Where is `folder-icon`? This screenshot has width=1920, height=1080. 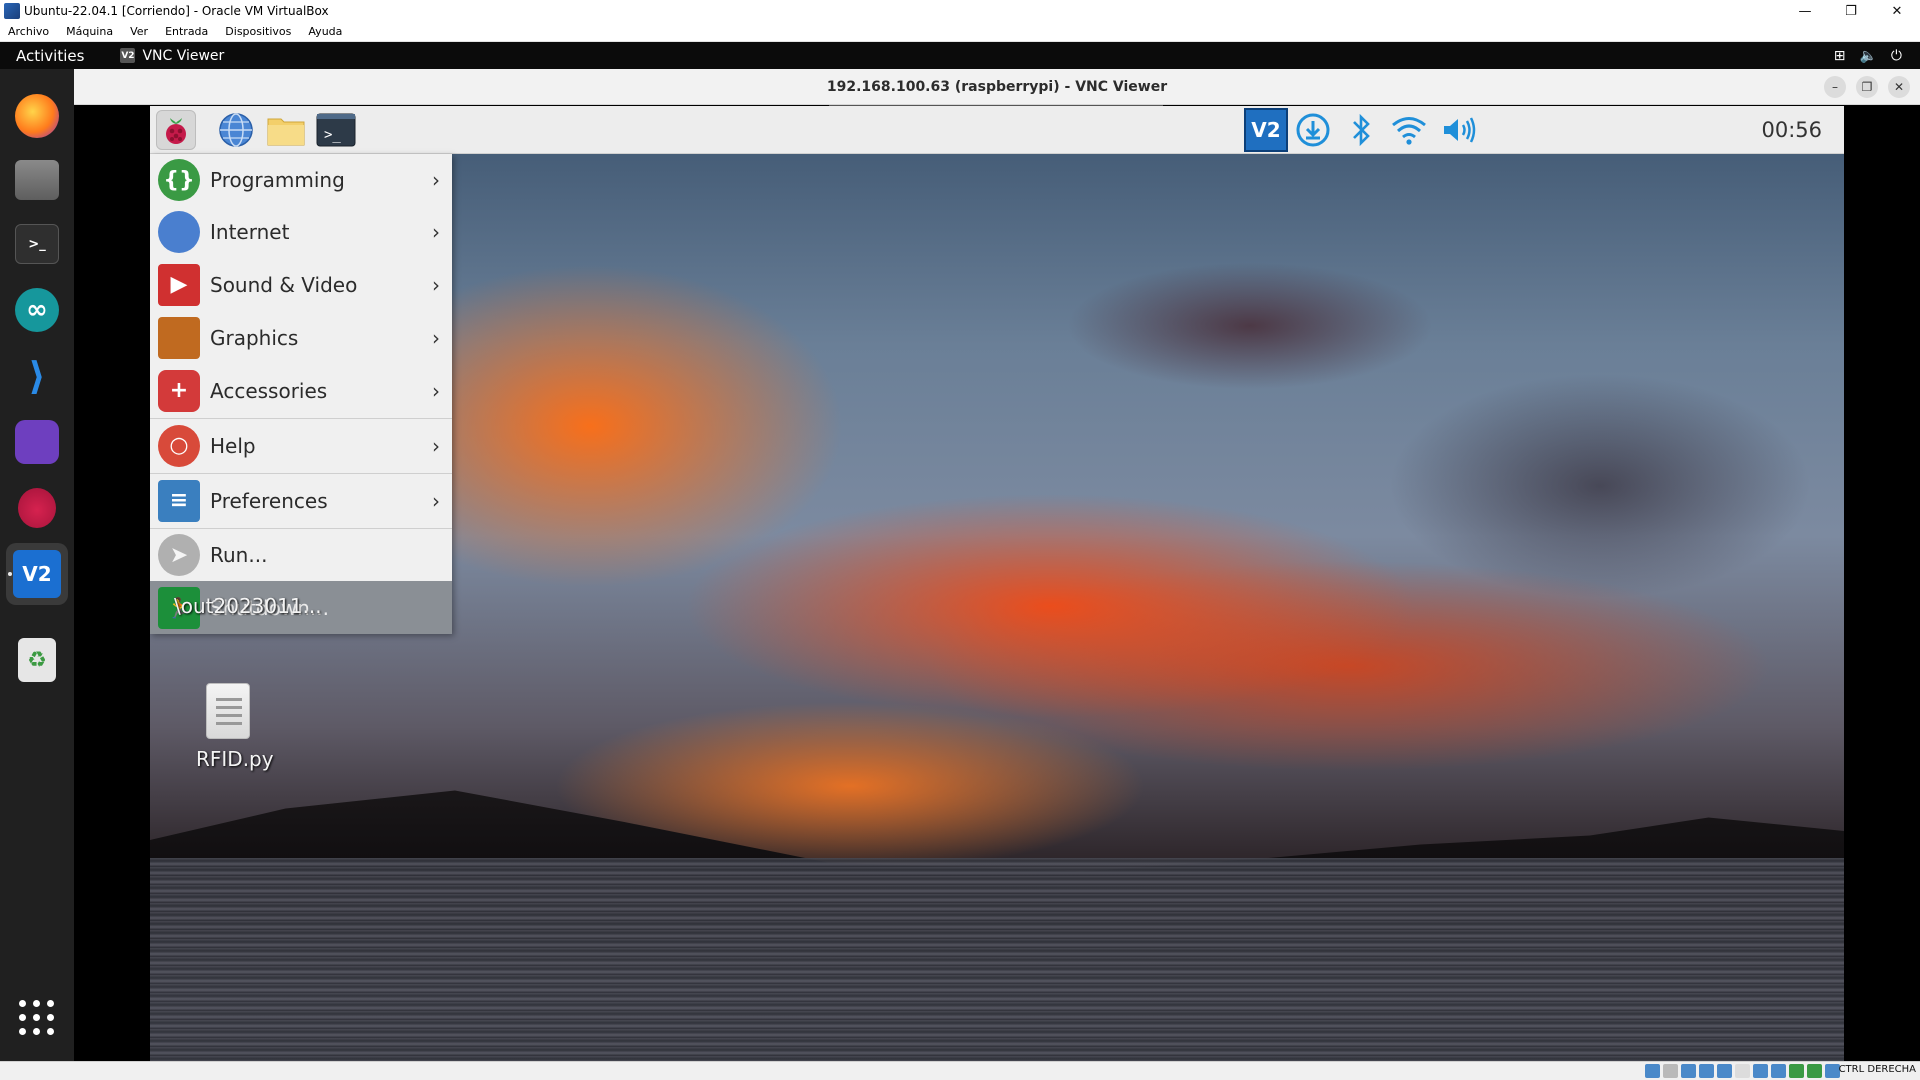 folder-icon is located at coordinates (286, 132).